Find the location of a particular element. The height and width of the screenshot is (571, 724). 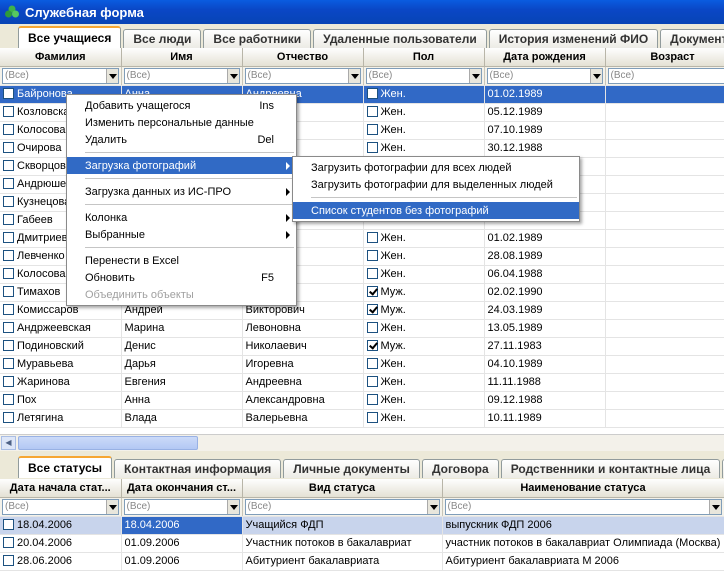

cell-middle-name: Левоновна is located at coordinates (303, 328).